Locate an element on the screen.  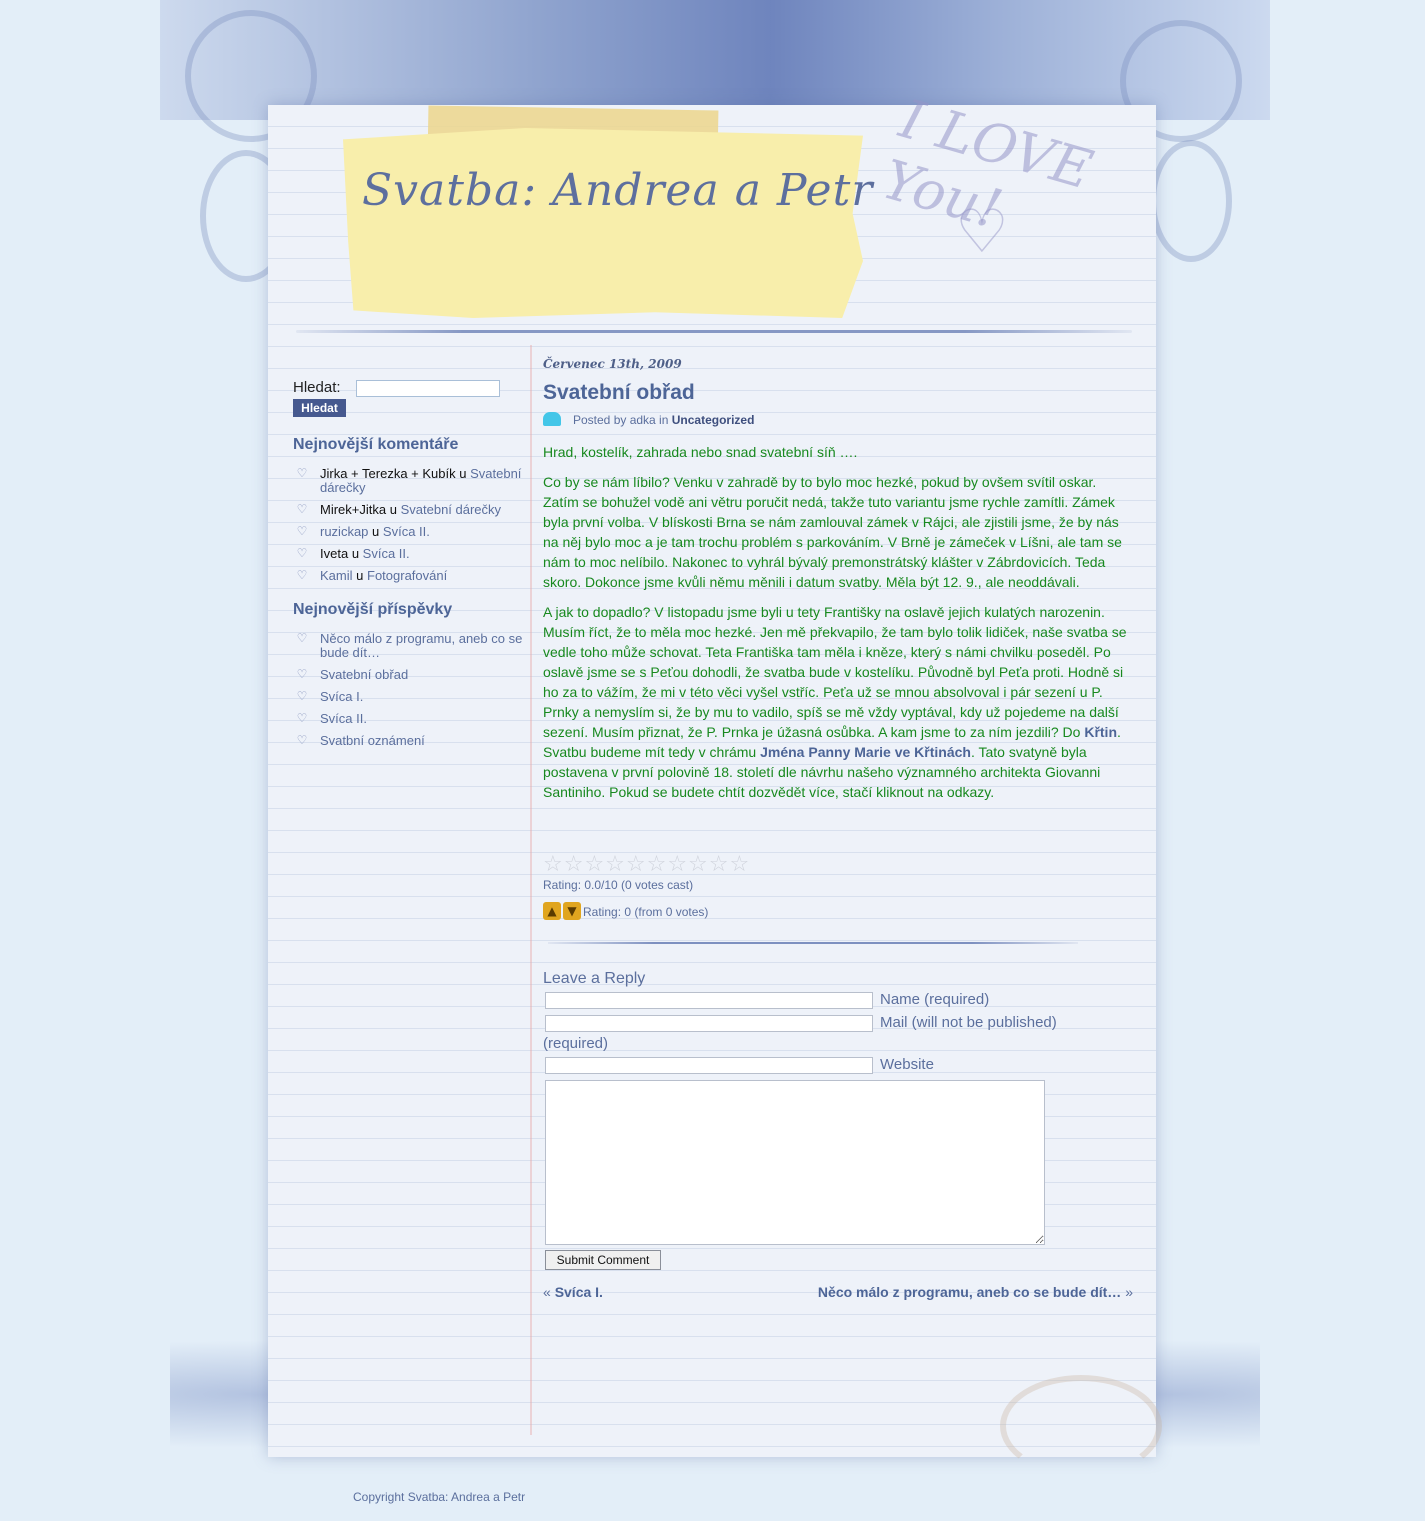
comment-post-link: Fotografování is located at coordinates (407, 575).